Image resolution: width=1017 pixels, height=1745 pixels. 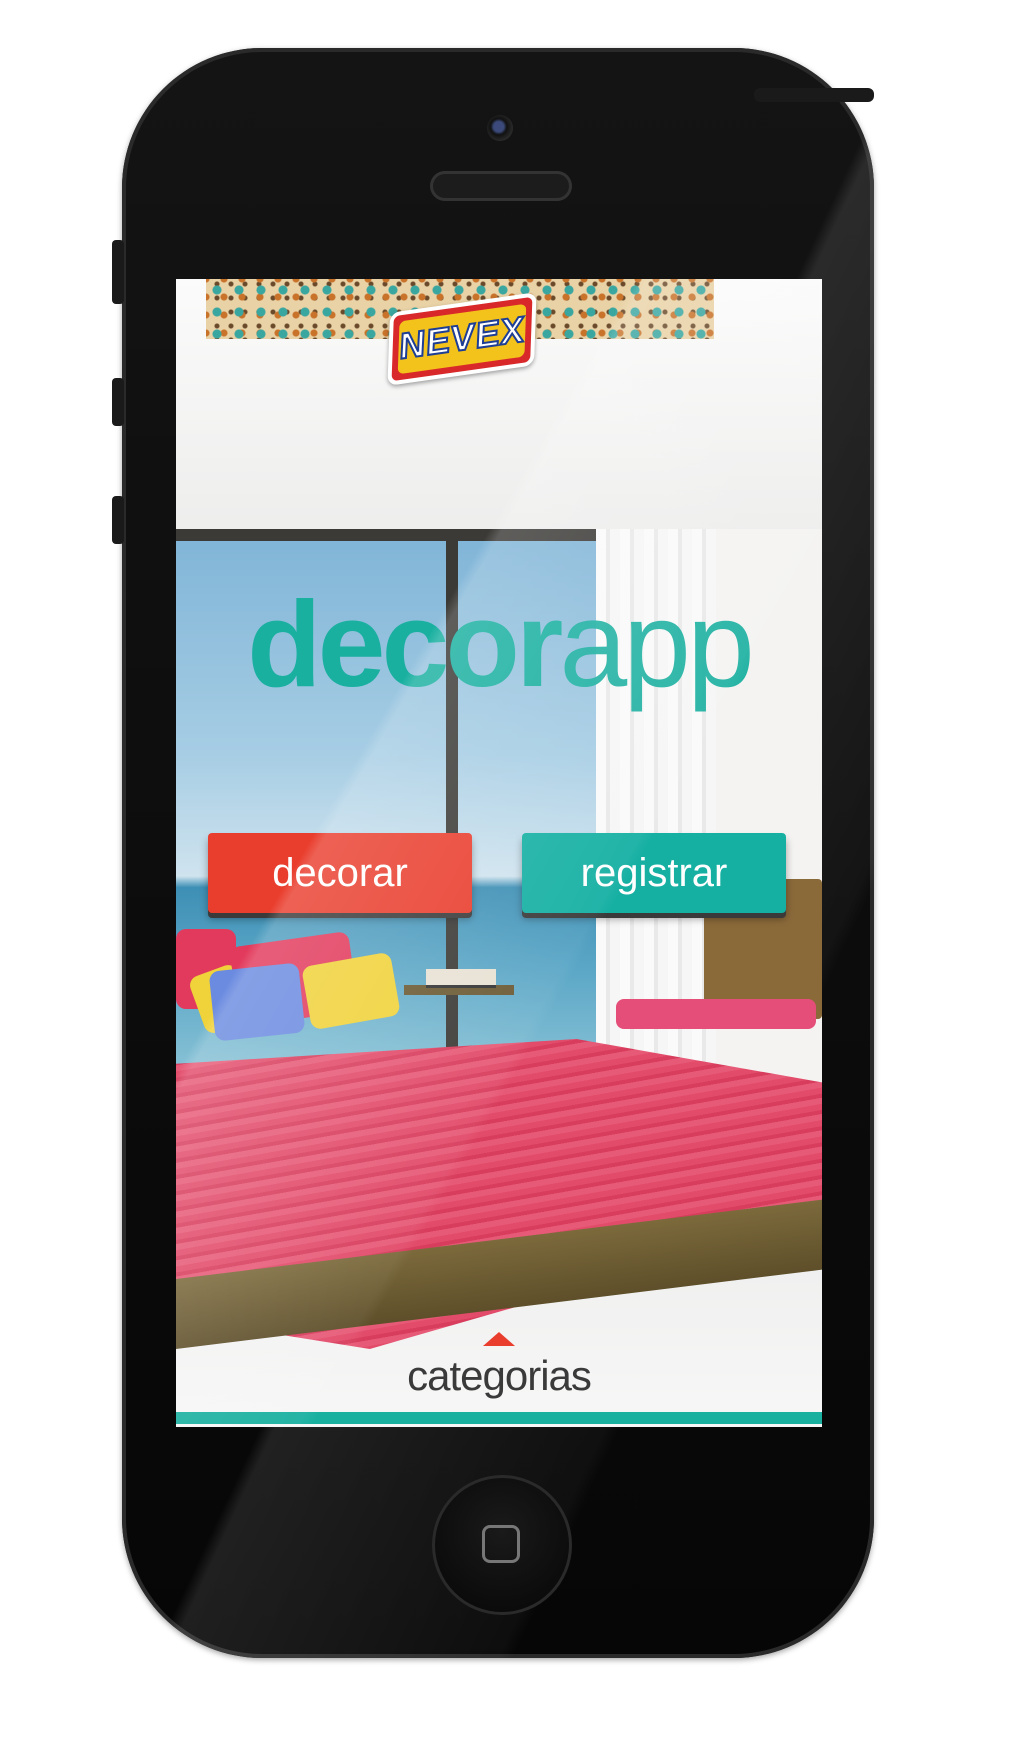 I want to click on home-button-icon, so click(x=501, y=1544).